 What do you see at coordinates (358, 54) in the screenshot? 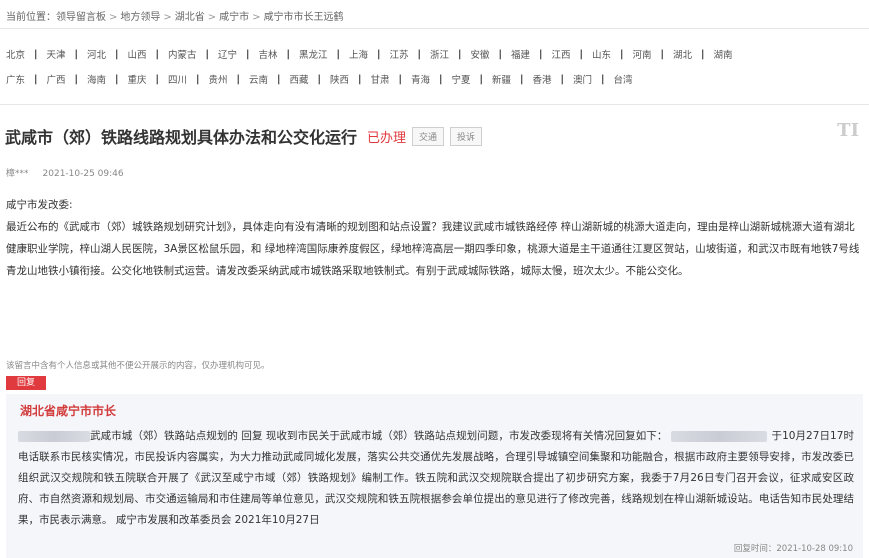
I see `region-link: 上海` at bounding box center [358, 54].